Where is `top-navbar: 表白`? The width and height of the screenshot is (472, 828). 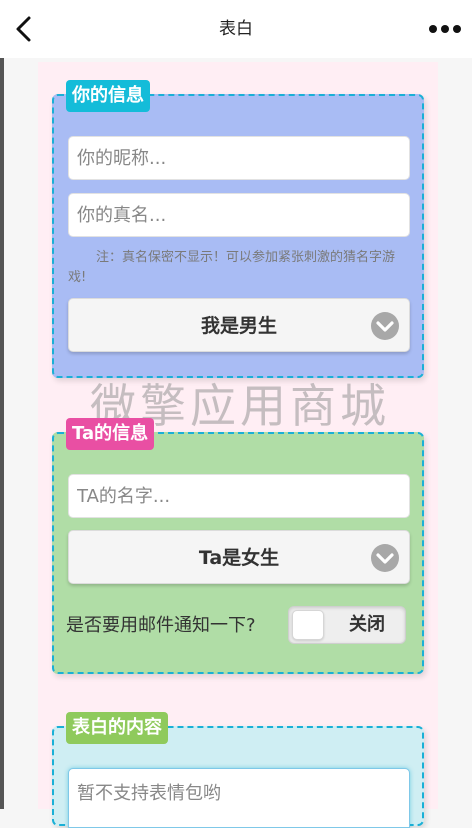 top-navbar: 表白 is located at coordinates (236, 29).